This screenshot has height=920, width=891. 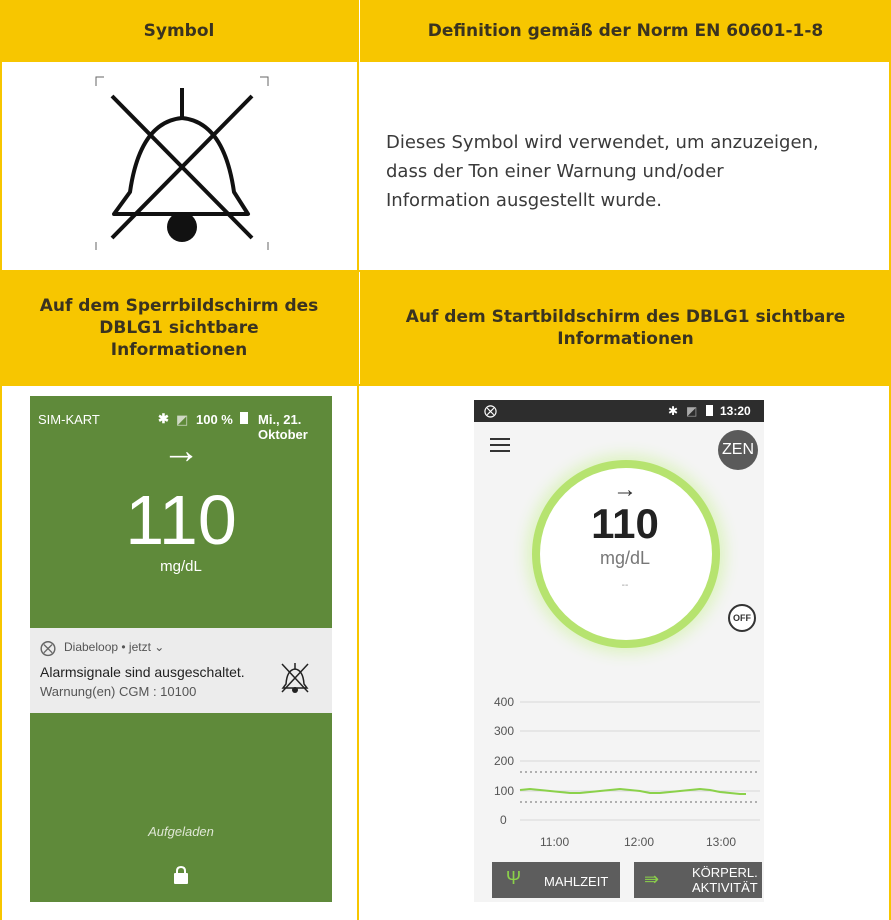 I want to click on symbol-cell, so click(x=179, y=166).